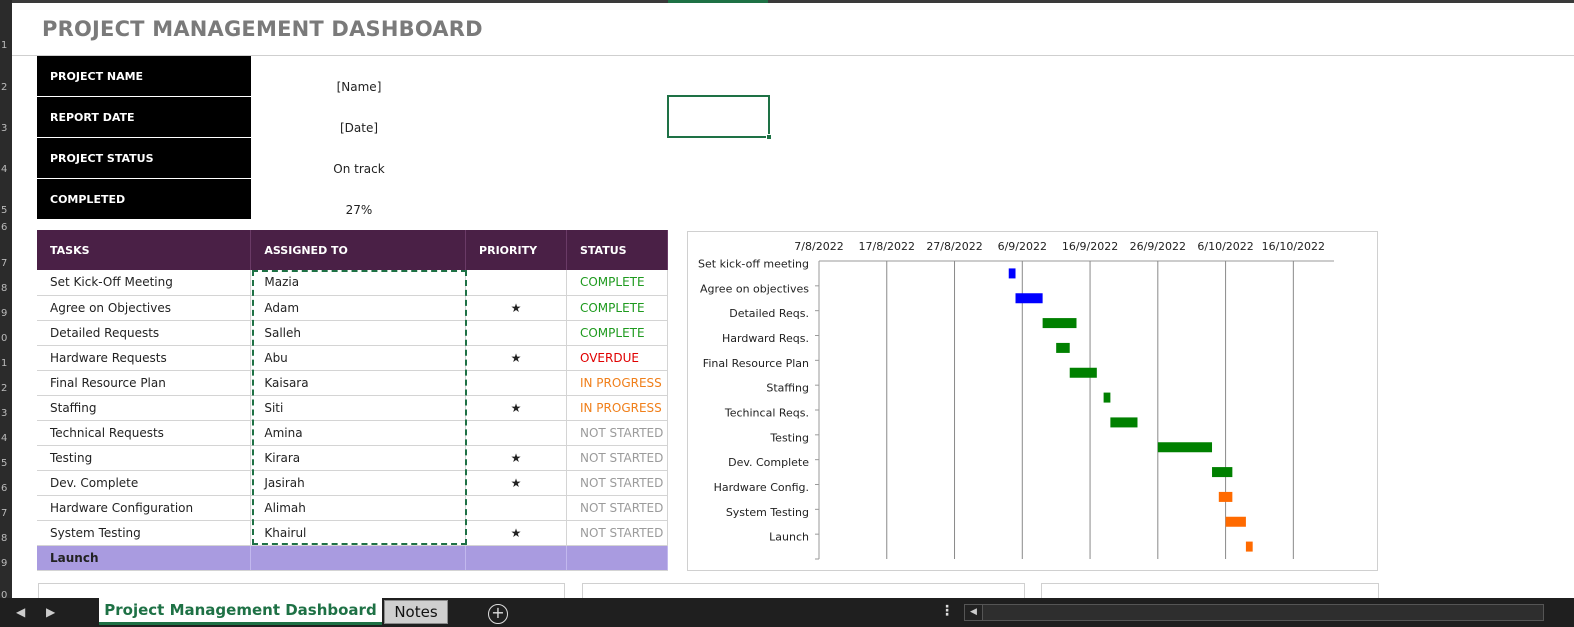 The height and width of the screenshot is (627, 1574). Describe the element at coordinates (144, 199) in the screenshot. I see `info-label: COMPLETED` at that location.